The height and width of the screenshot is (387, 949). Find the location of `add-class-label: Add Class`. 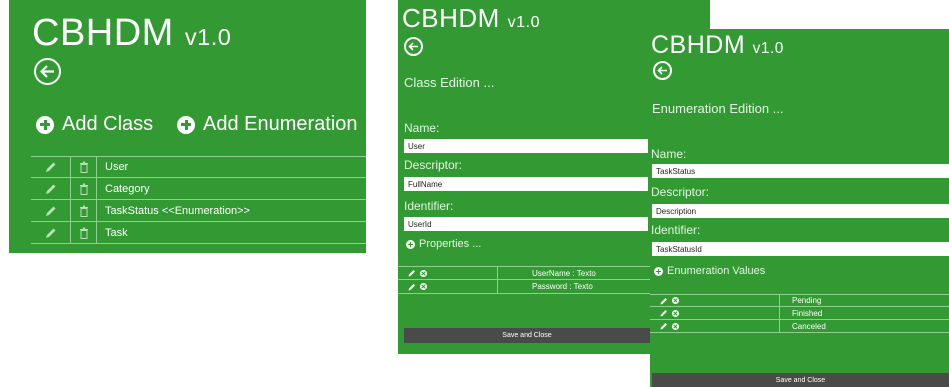

add-class-label: Add Class is located at coordinates (108, 124).